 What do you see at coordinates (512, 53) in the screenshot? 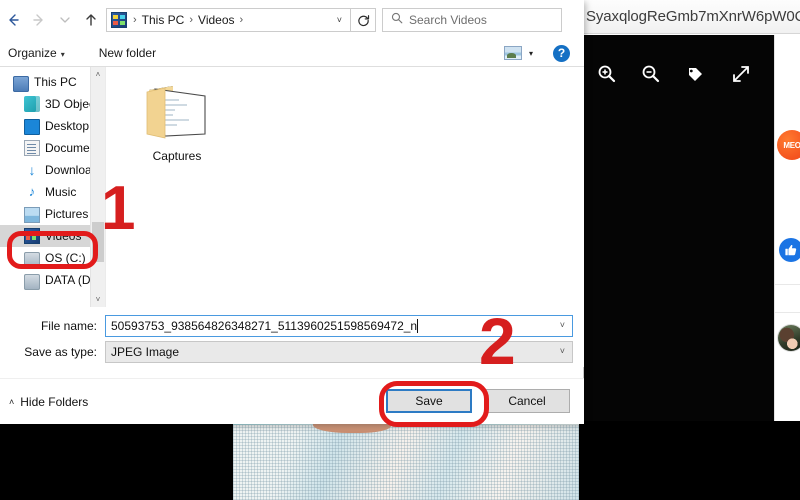
I see `view-layout-icon` at bounding box center [512, 53].